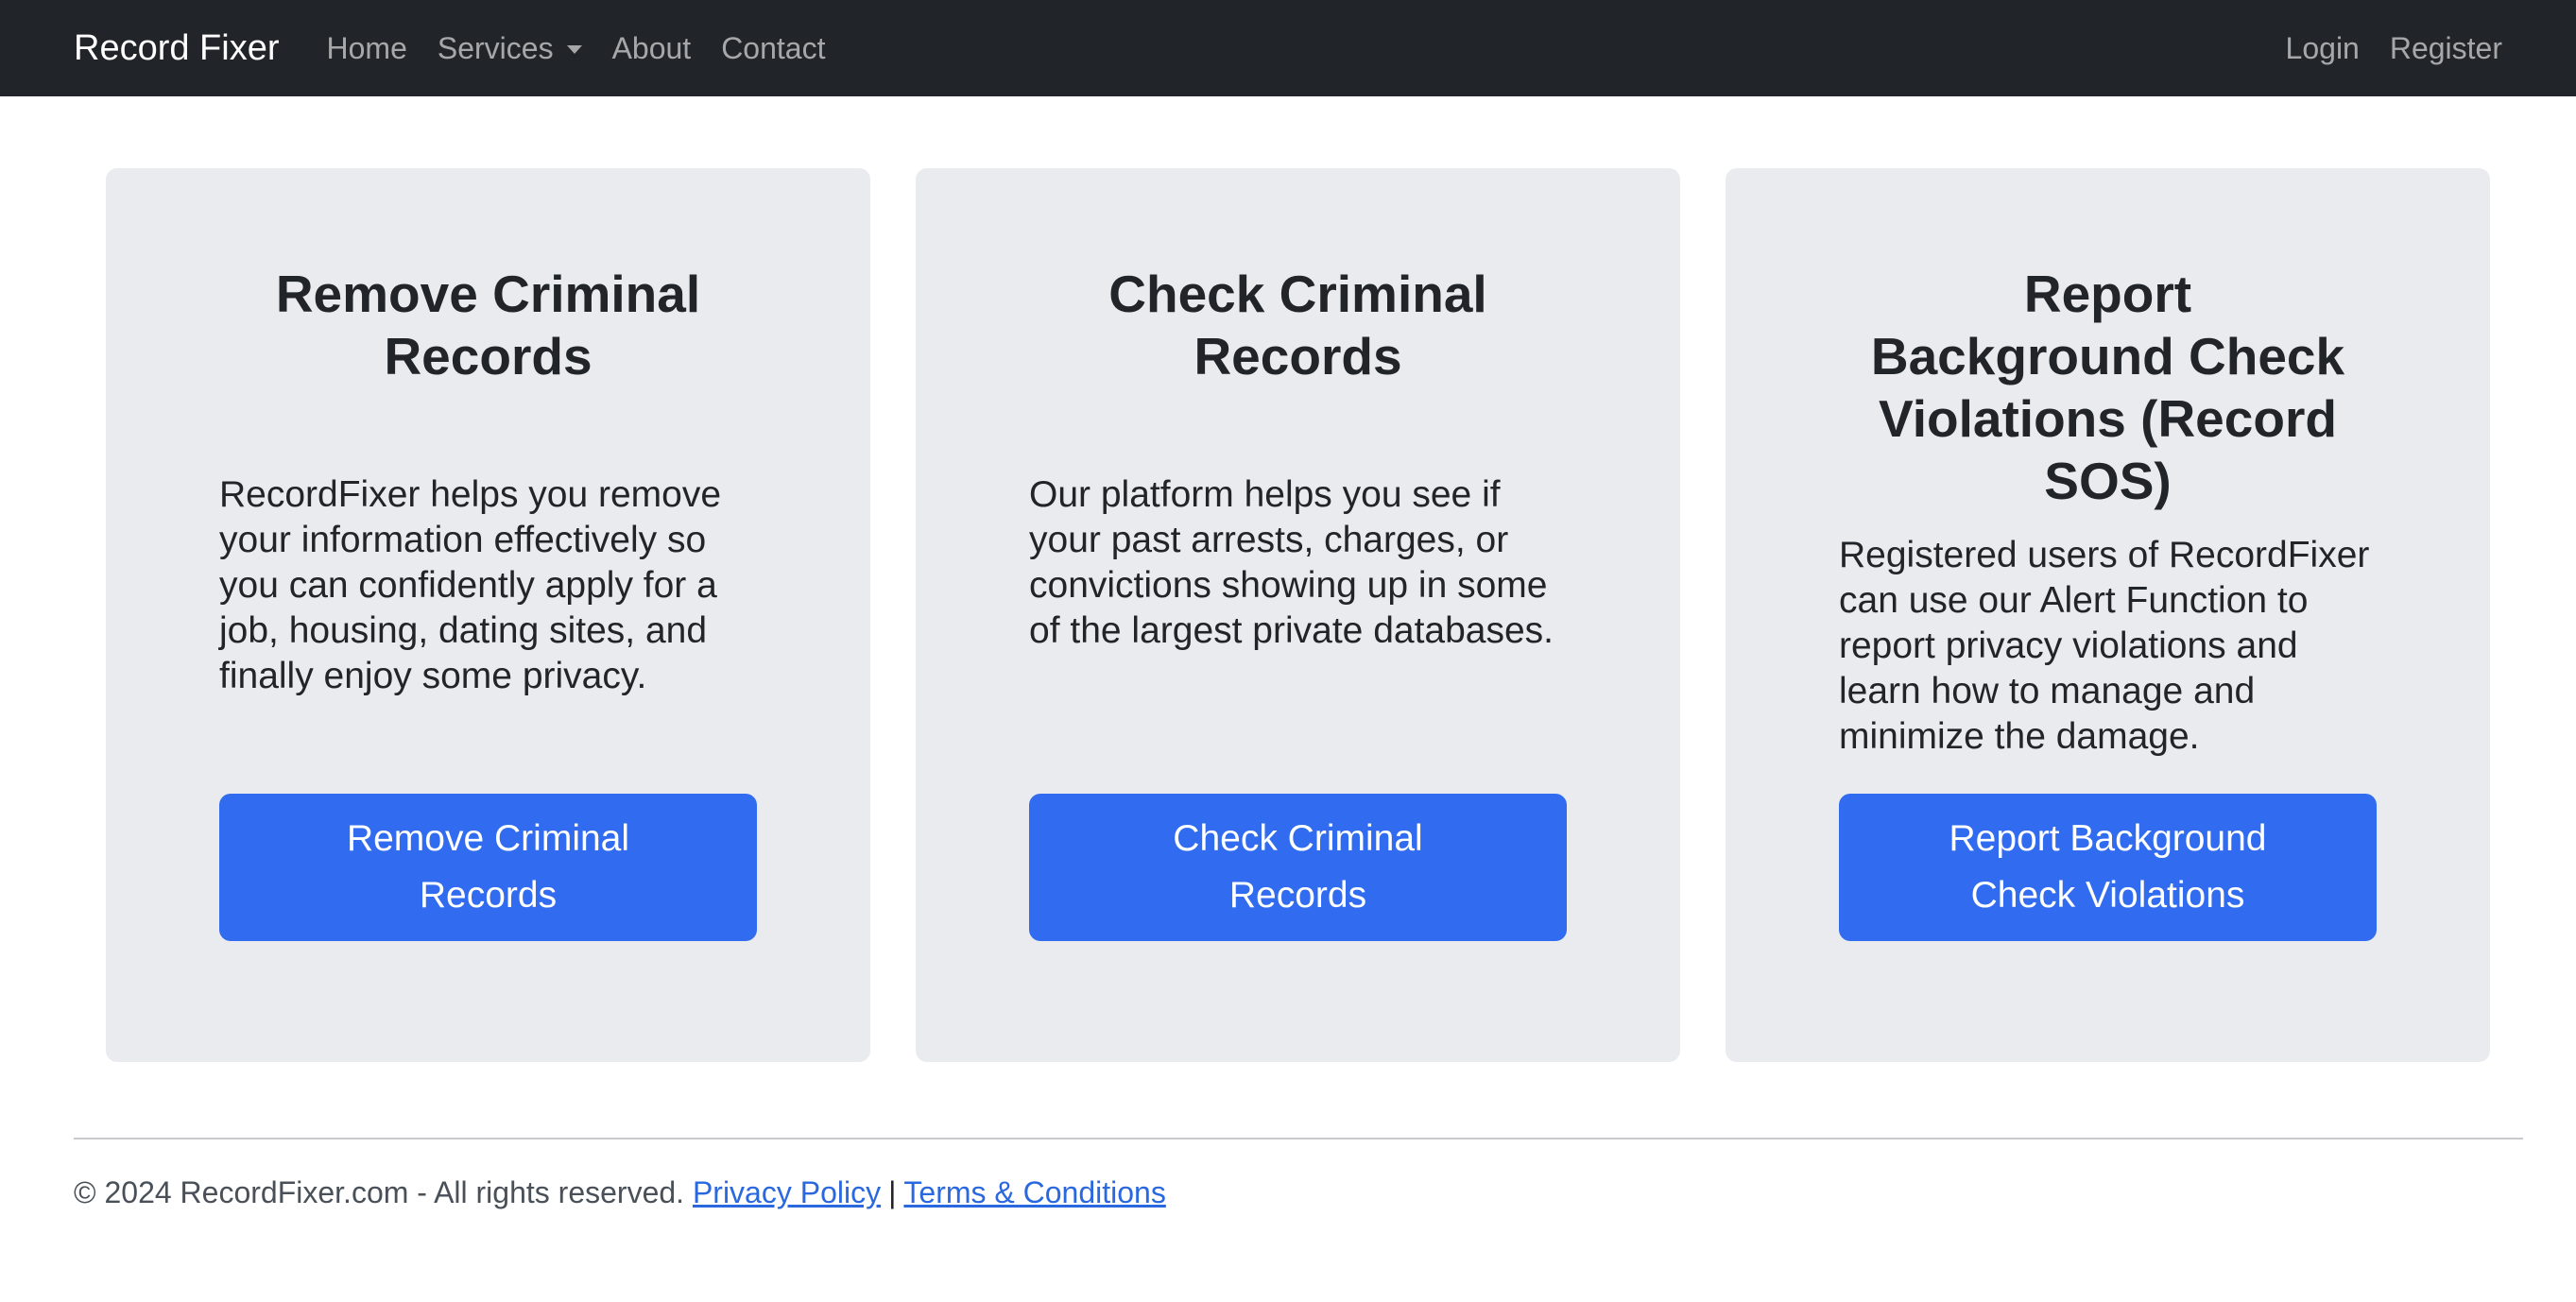  I want to click on nav-link-register: Register, so click(2431, 48).